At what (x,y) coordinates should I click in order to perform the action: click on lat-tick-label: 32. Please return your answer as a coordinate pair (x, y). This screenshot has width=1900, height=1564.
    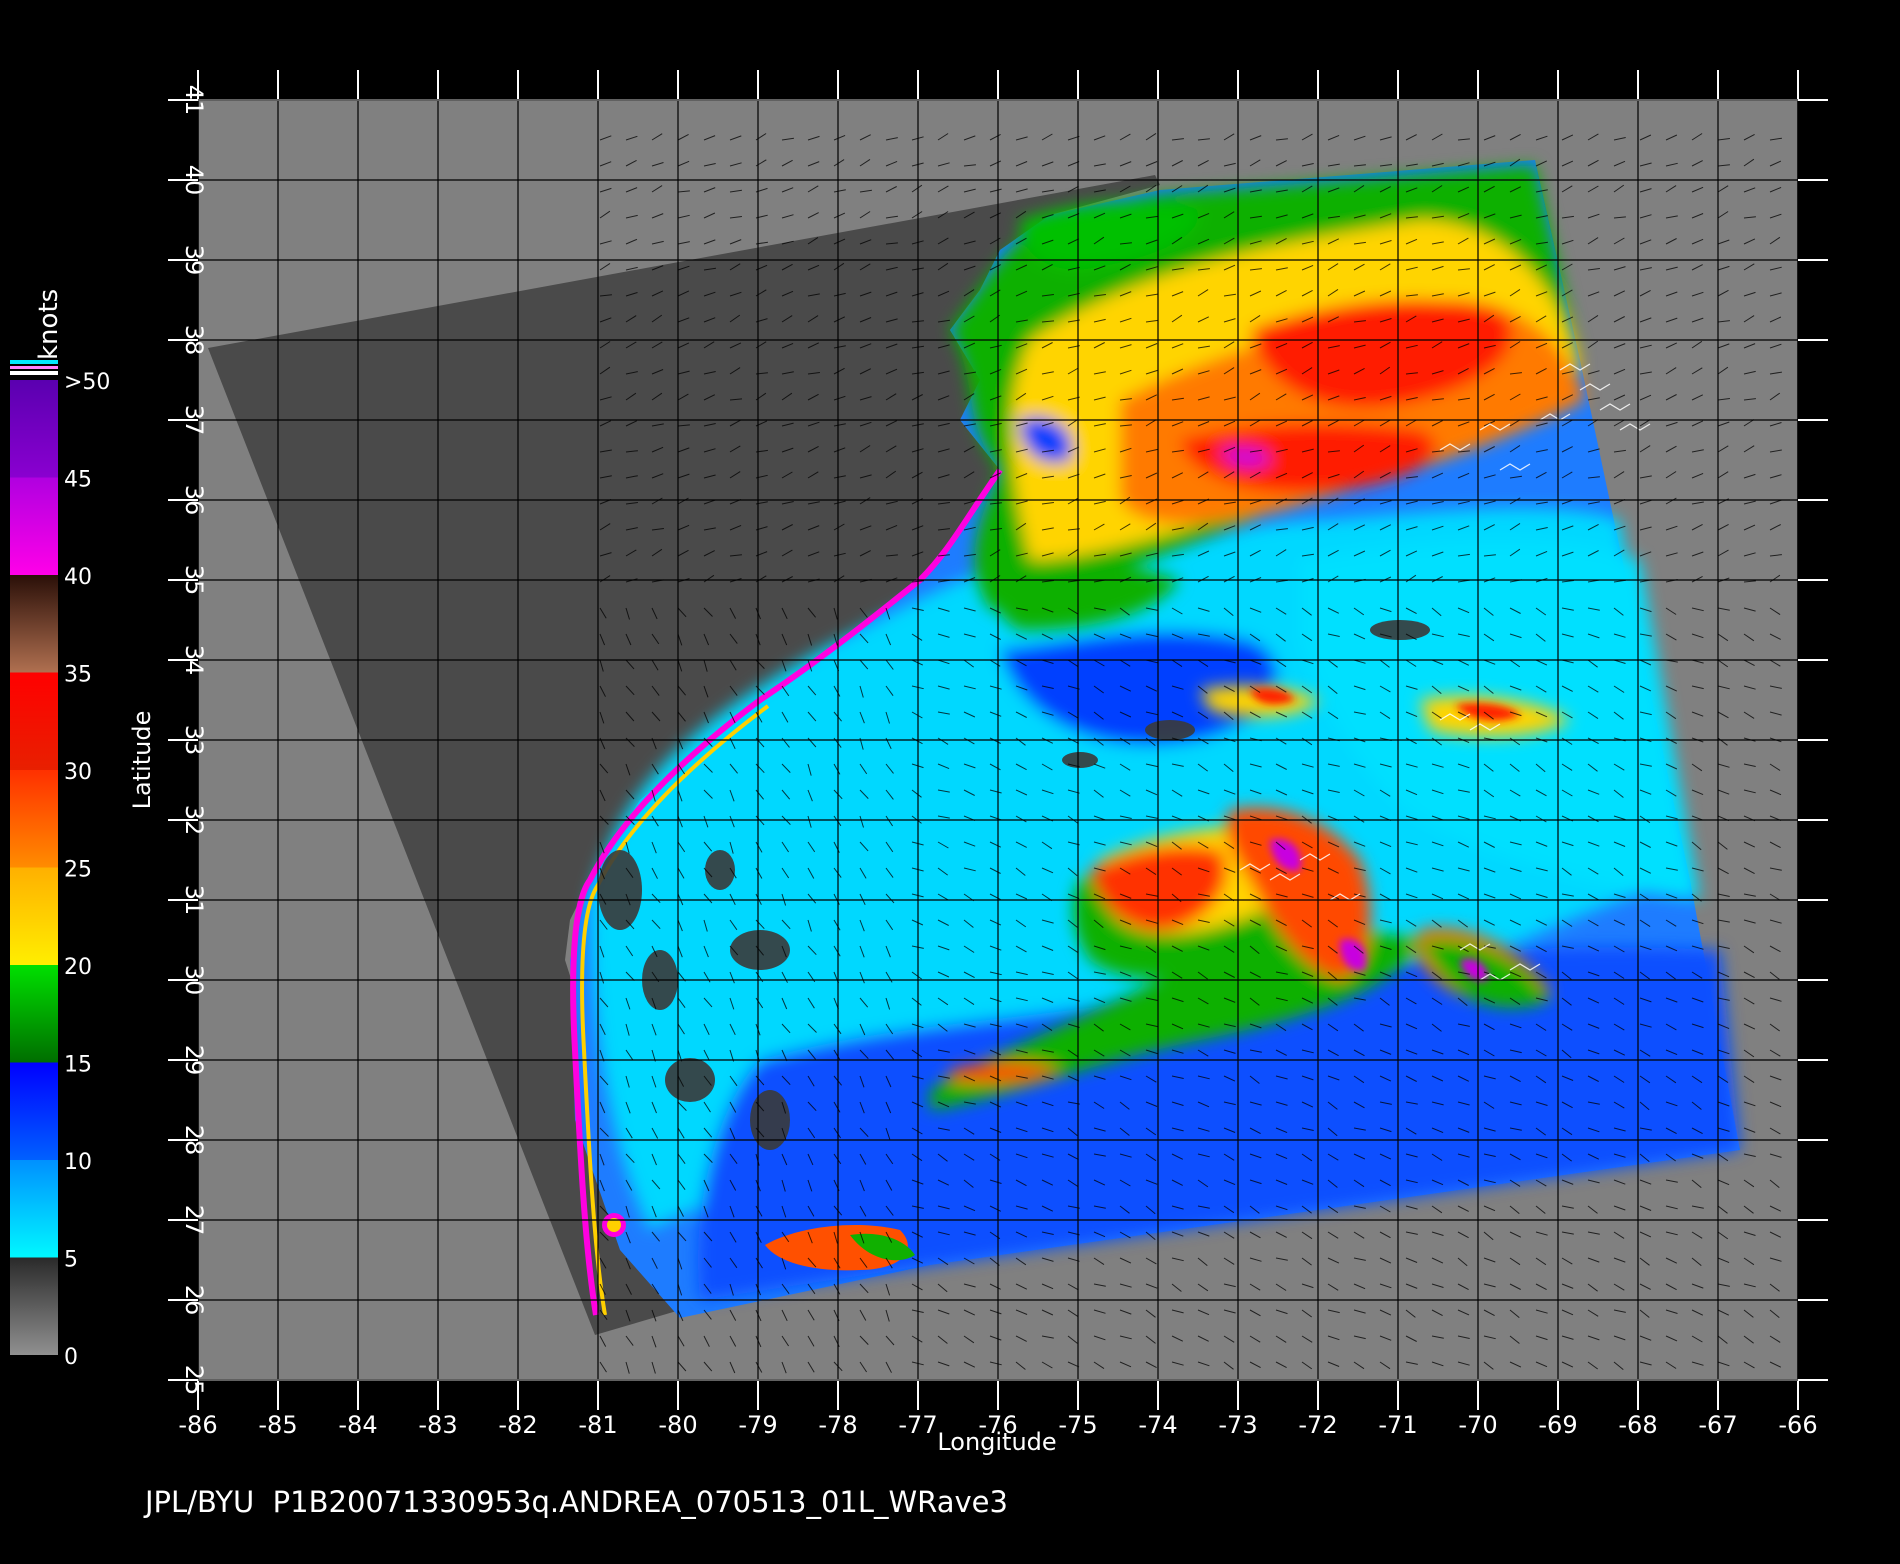
    Looking at the image, I should click on (194, 820).